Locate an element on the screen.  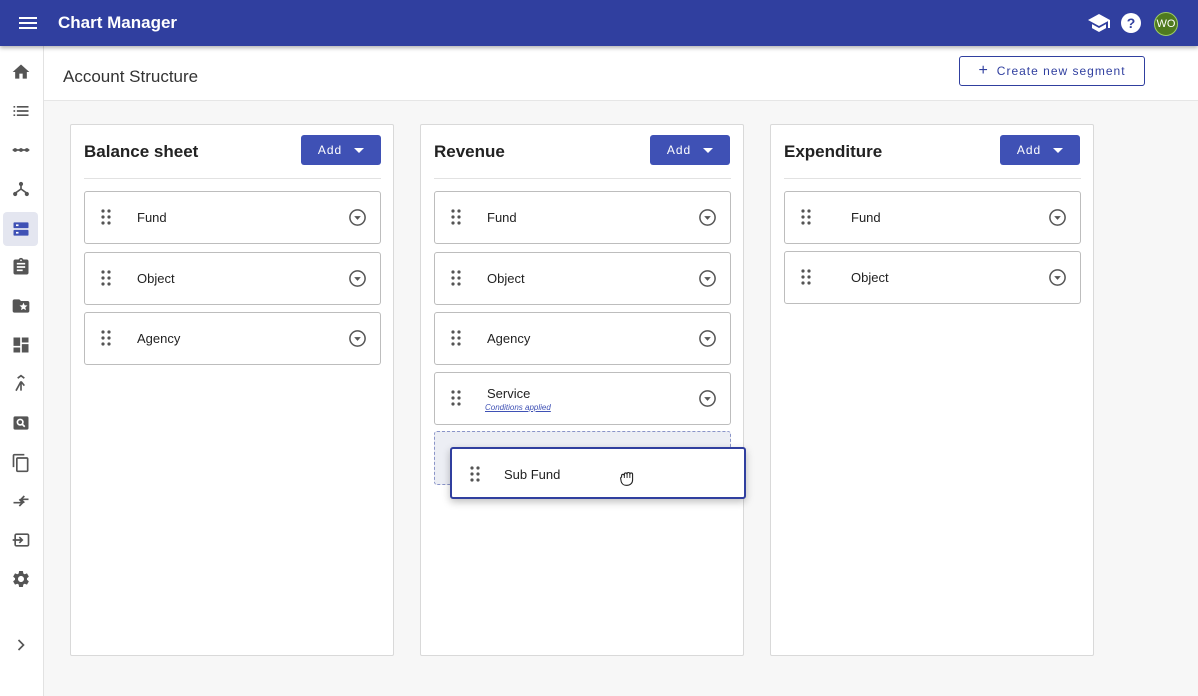
nav-list is located at coordinates (20, 111).